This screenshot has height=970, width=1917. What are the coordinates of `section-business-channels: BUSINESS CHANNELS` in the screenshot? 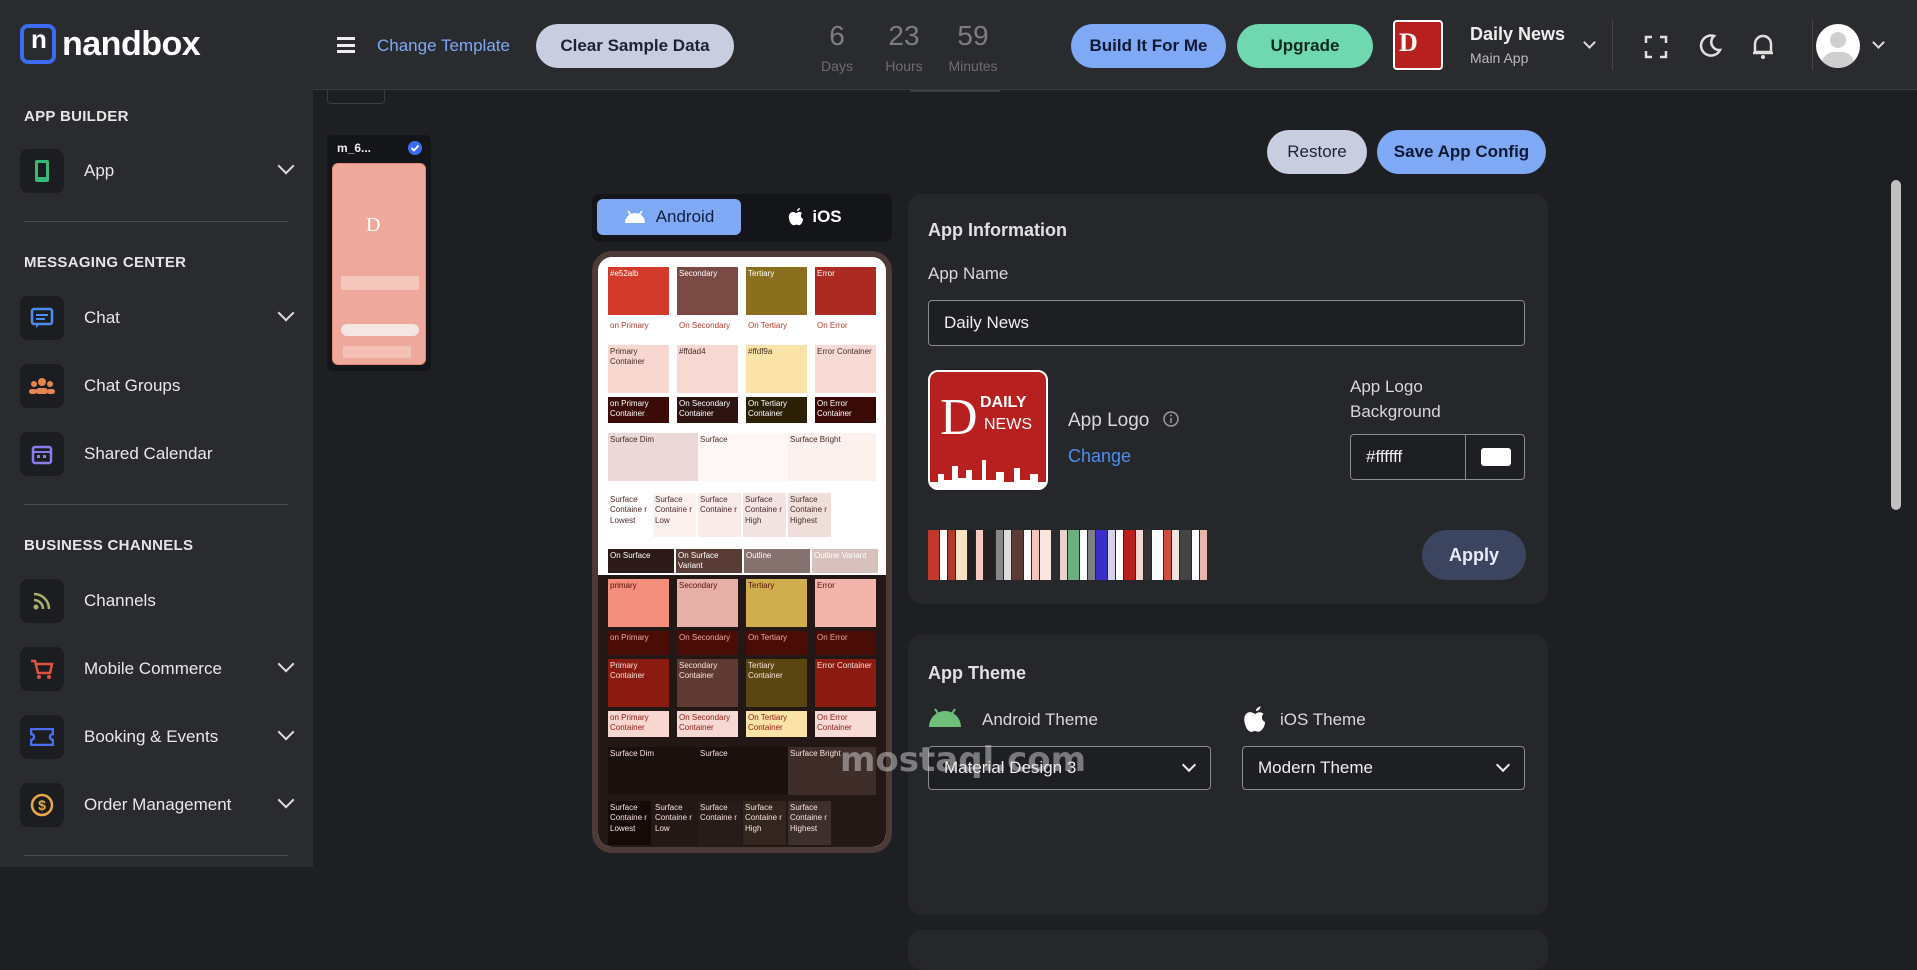 It's located at (109, 545).